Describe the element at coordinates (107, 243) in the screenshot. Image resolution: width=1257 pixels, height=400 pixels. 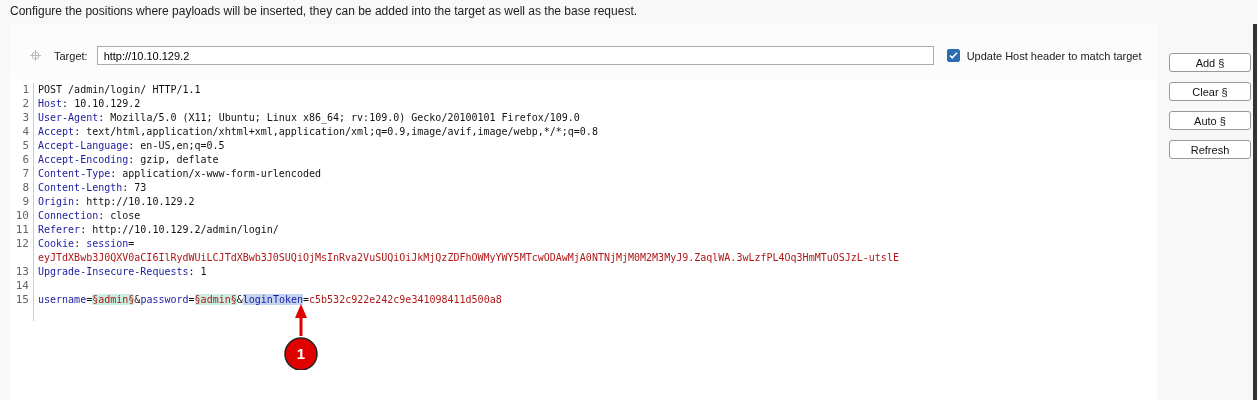
I see `parameter-name: session` at that location.